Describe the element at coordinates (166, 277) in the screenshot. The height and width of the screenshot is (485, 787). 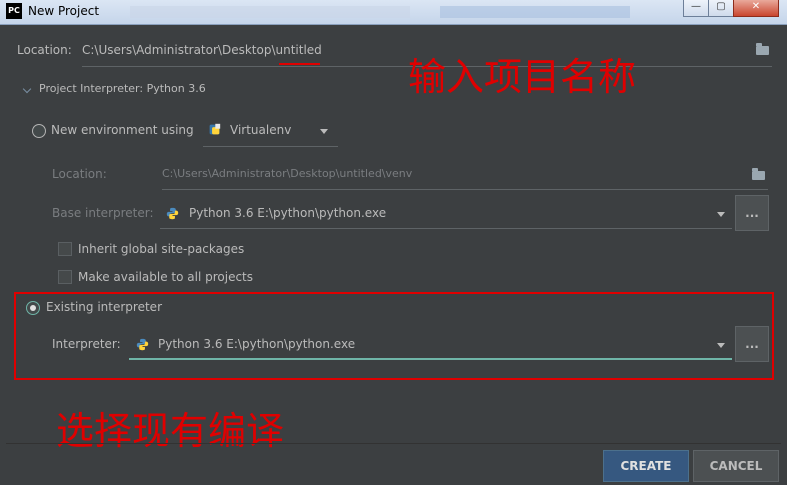
I see `make-available-label: Make available to all projects` at that location.